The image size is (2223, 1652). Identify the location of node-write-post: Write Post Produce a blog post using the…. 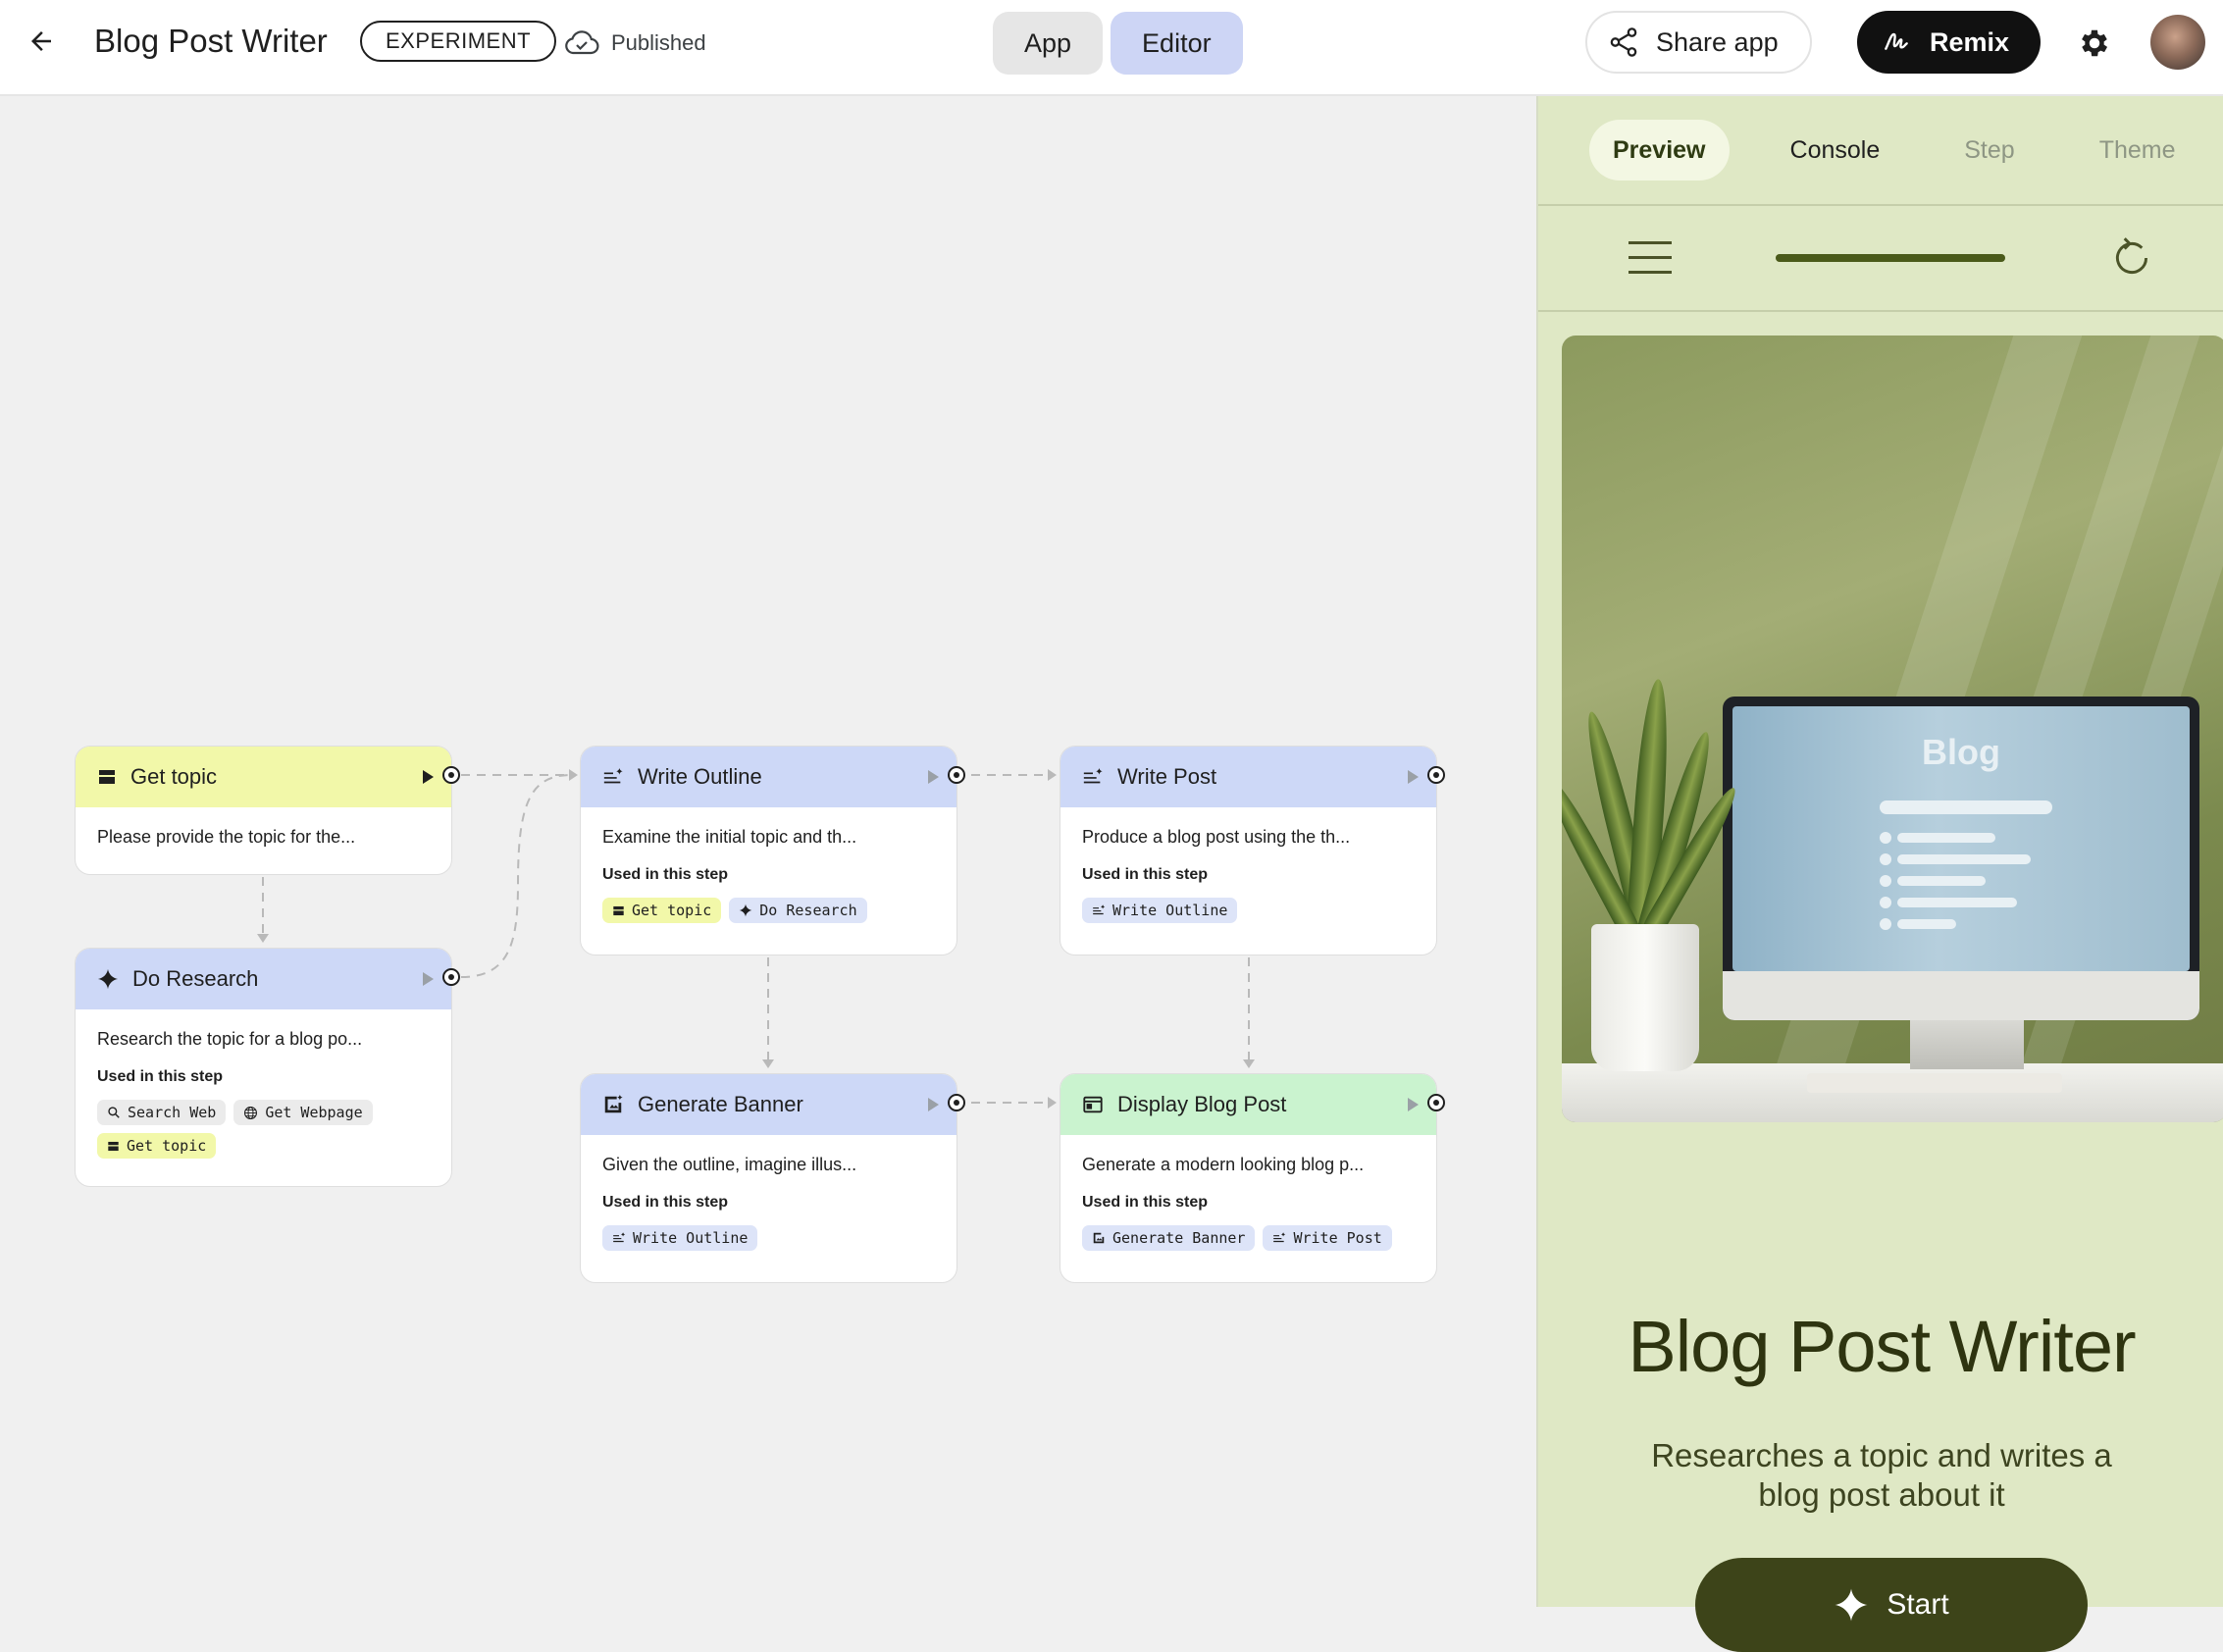
(1252, 850).